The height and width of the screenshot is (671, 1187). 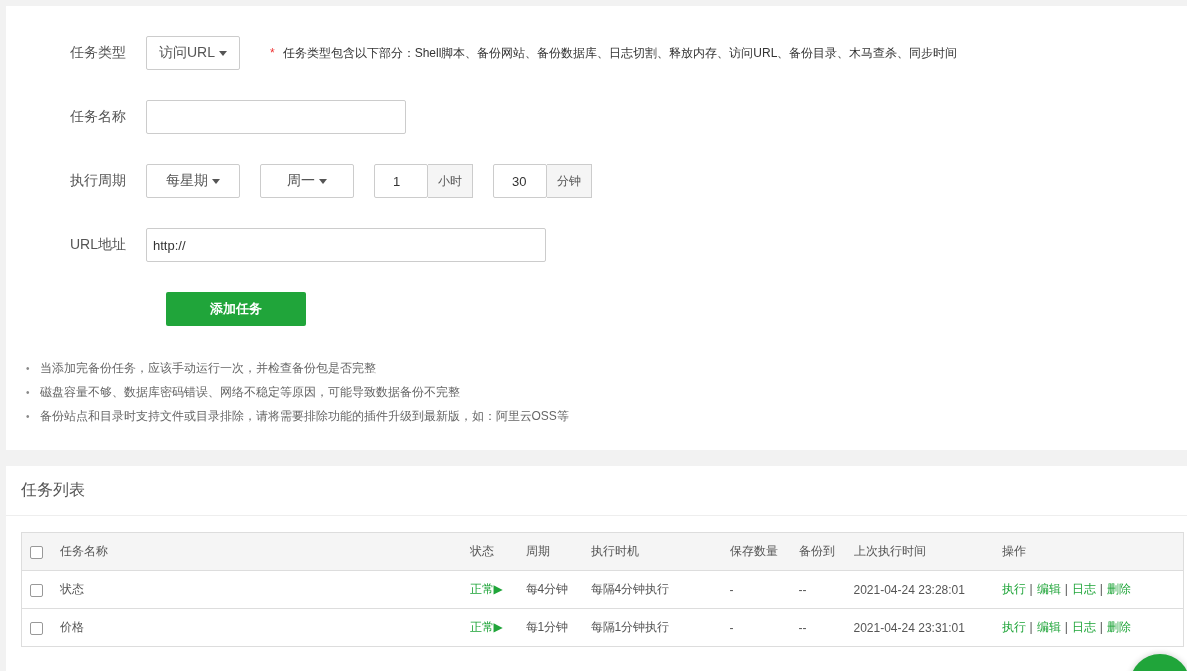 What do you see at coordinates (550, 551) in the screenshot?
I see `column-header: 周期` at bounding box center [550, 551].